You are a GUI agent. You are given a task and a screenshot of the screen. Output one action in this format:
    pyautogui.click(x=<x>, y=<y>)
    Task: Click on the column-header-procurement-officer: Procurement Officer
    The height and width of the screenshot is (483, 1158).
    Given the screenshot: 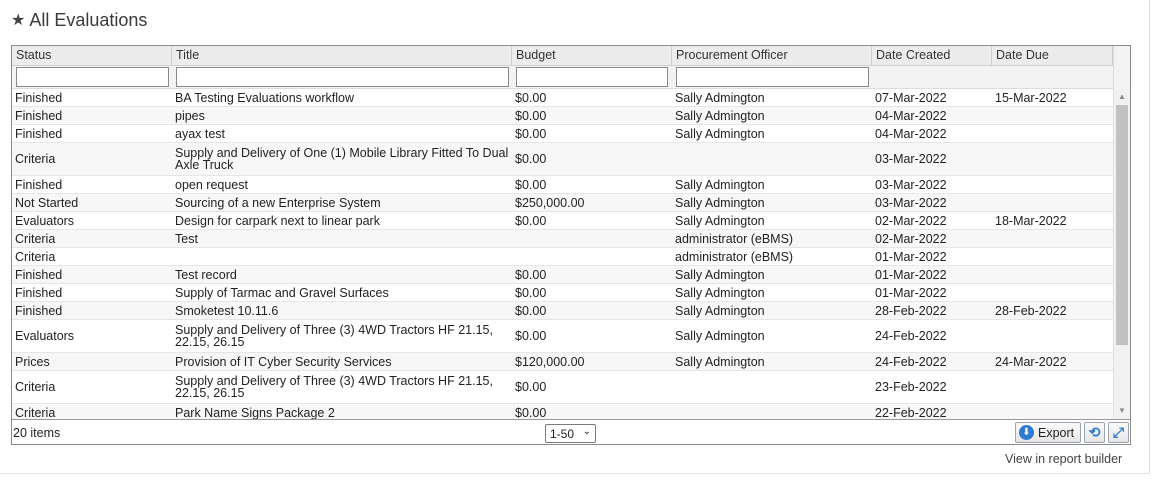 What is the action you would take?
    pyautogui.click(x=772, y=56)
    